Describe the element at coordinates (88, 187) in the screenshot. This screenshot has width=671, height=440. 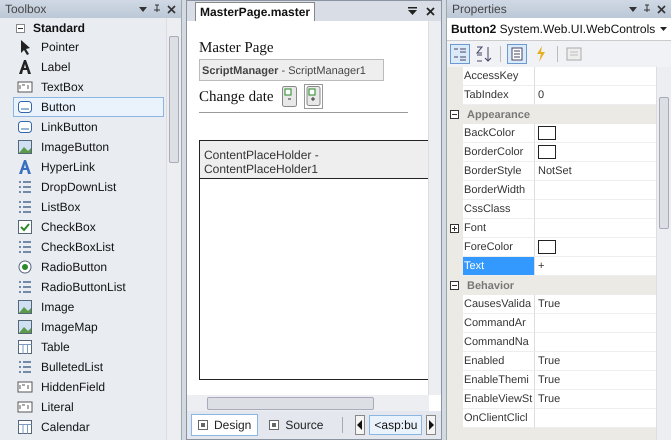
I see `toolbox-item: DropDownList` at that location.